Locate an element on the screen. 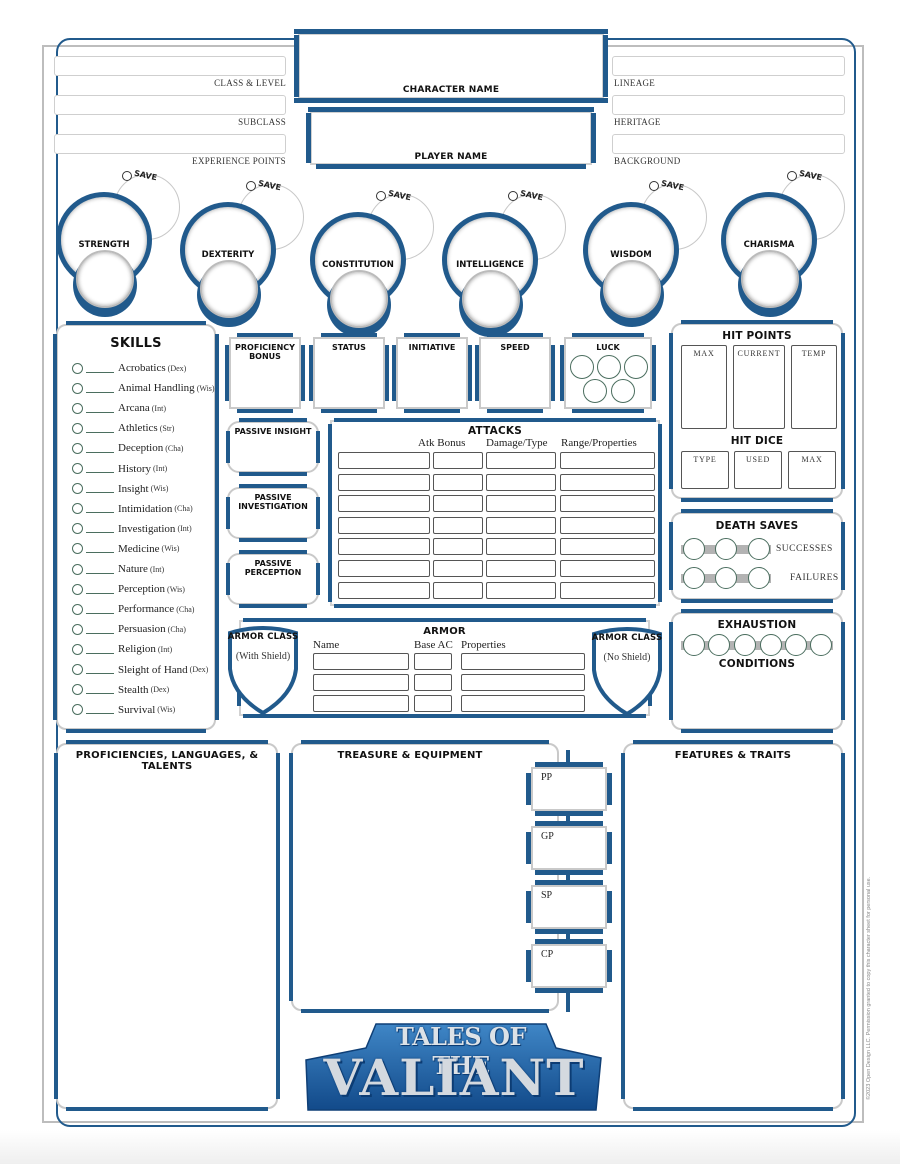  hp-current-input: CURRENT is located at coordinates (759, 387).